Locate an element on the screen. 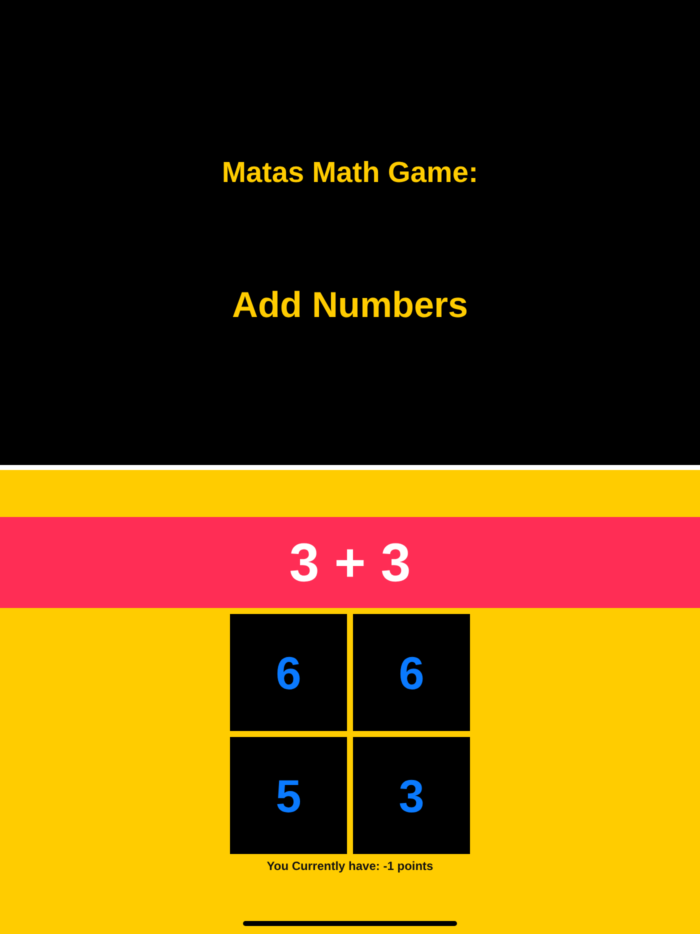  answer-button: 5 is located at coordinates (288, 795).